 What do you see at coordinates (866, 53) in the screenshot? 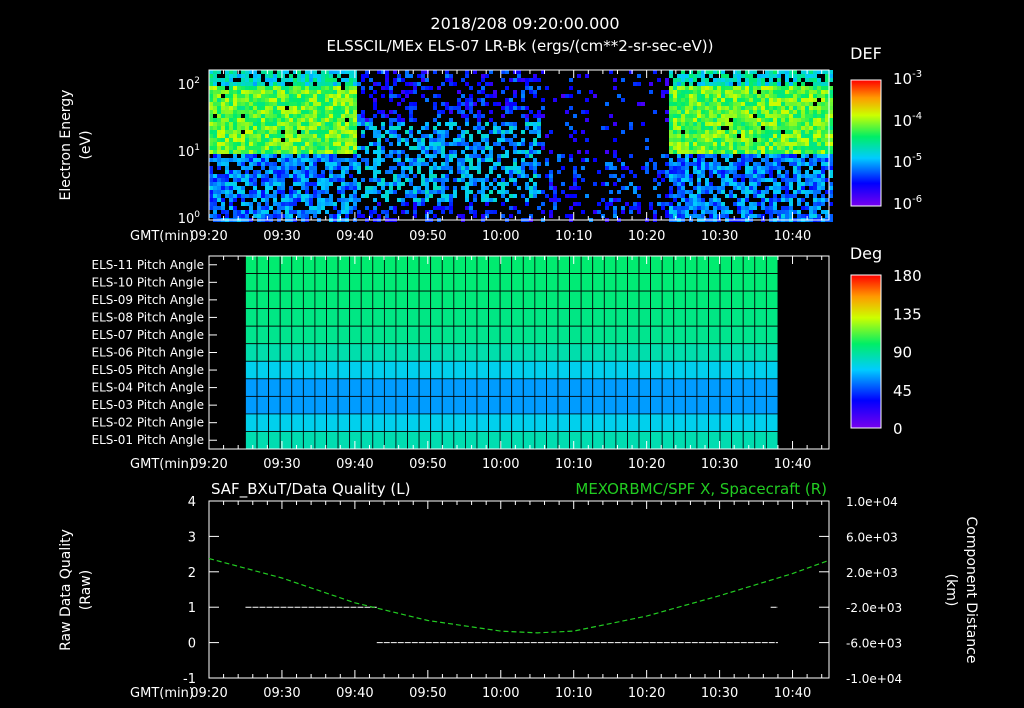
I see `def-colorbar-label: DEF` at bounding box center [866, 53].